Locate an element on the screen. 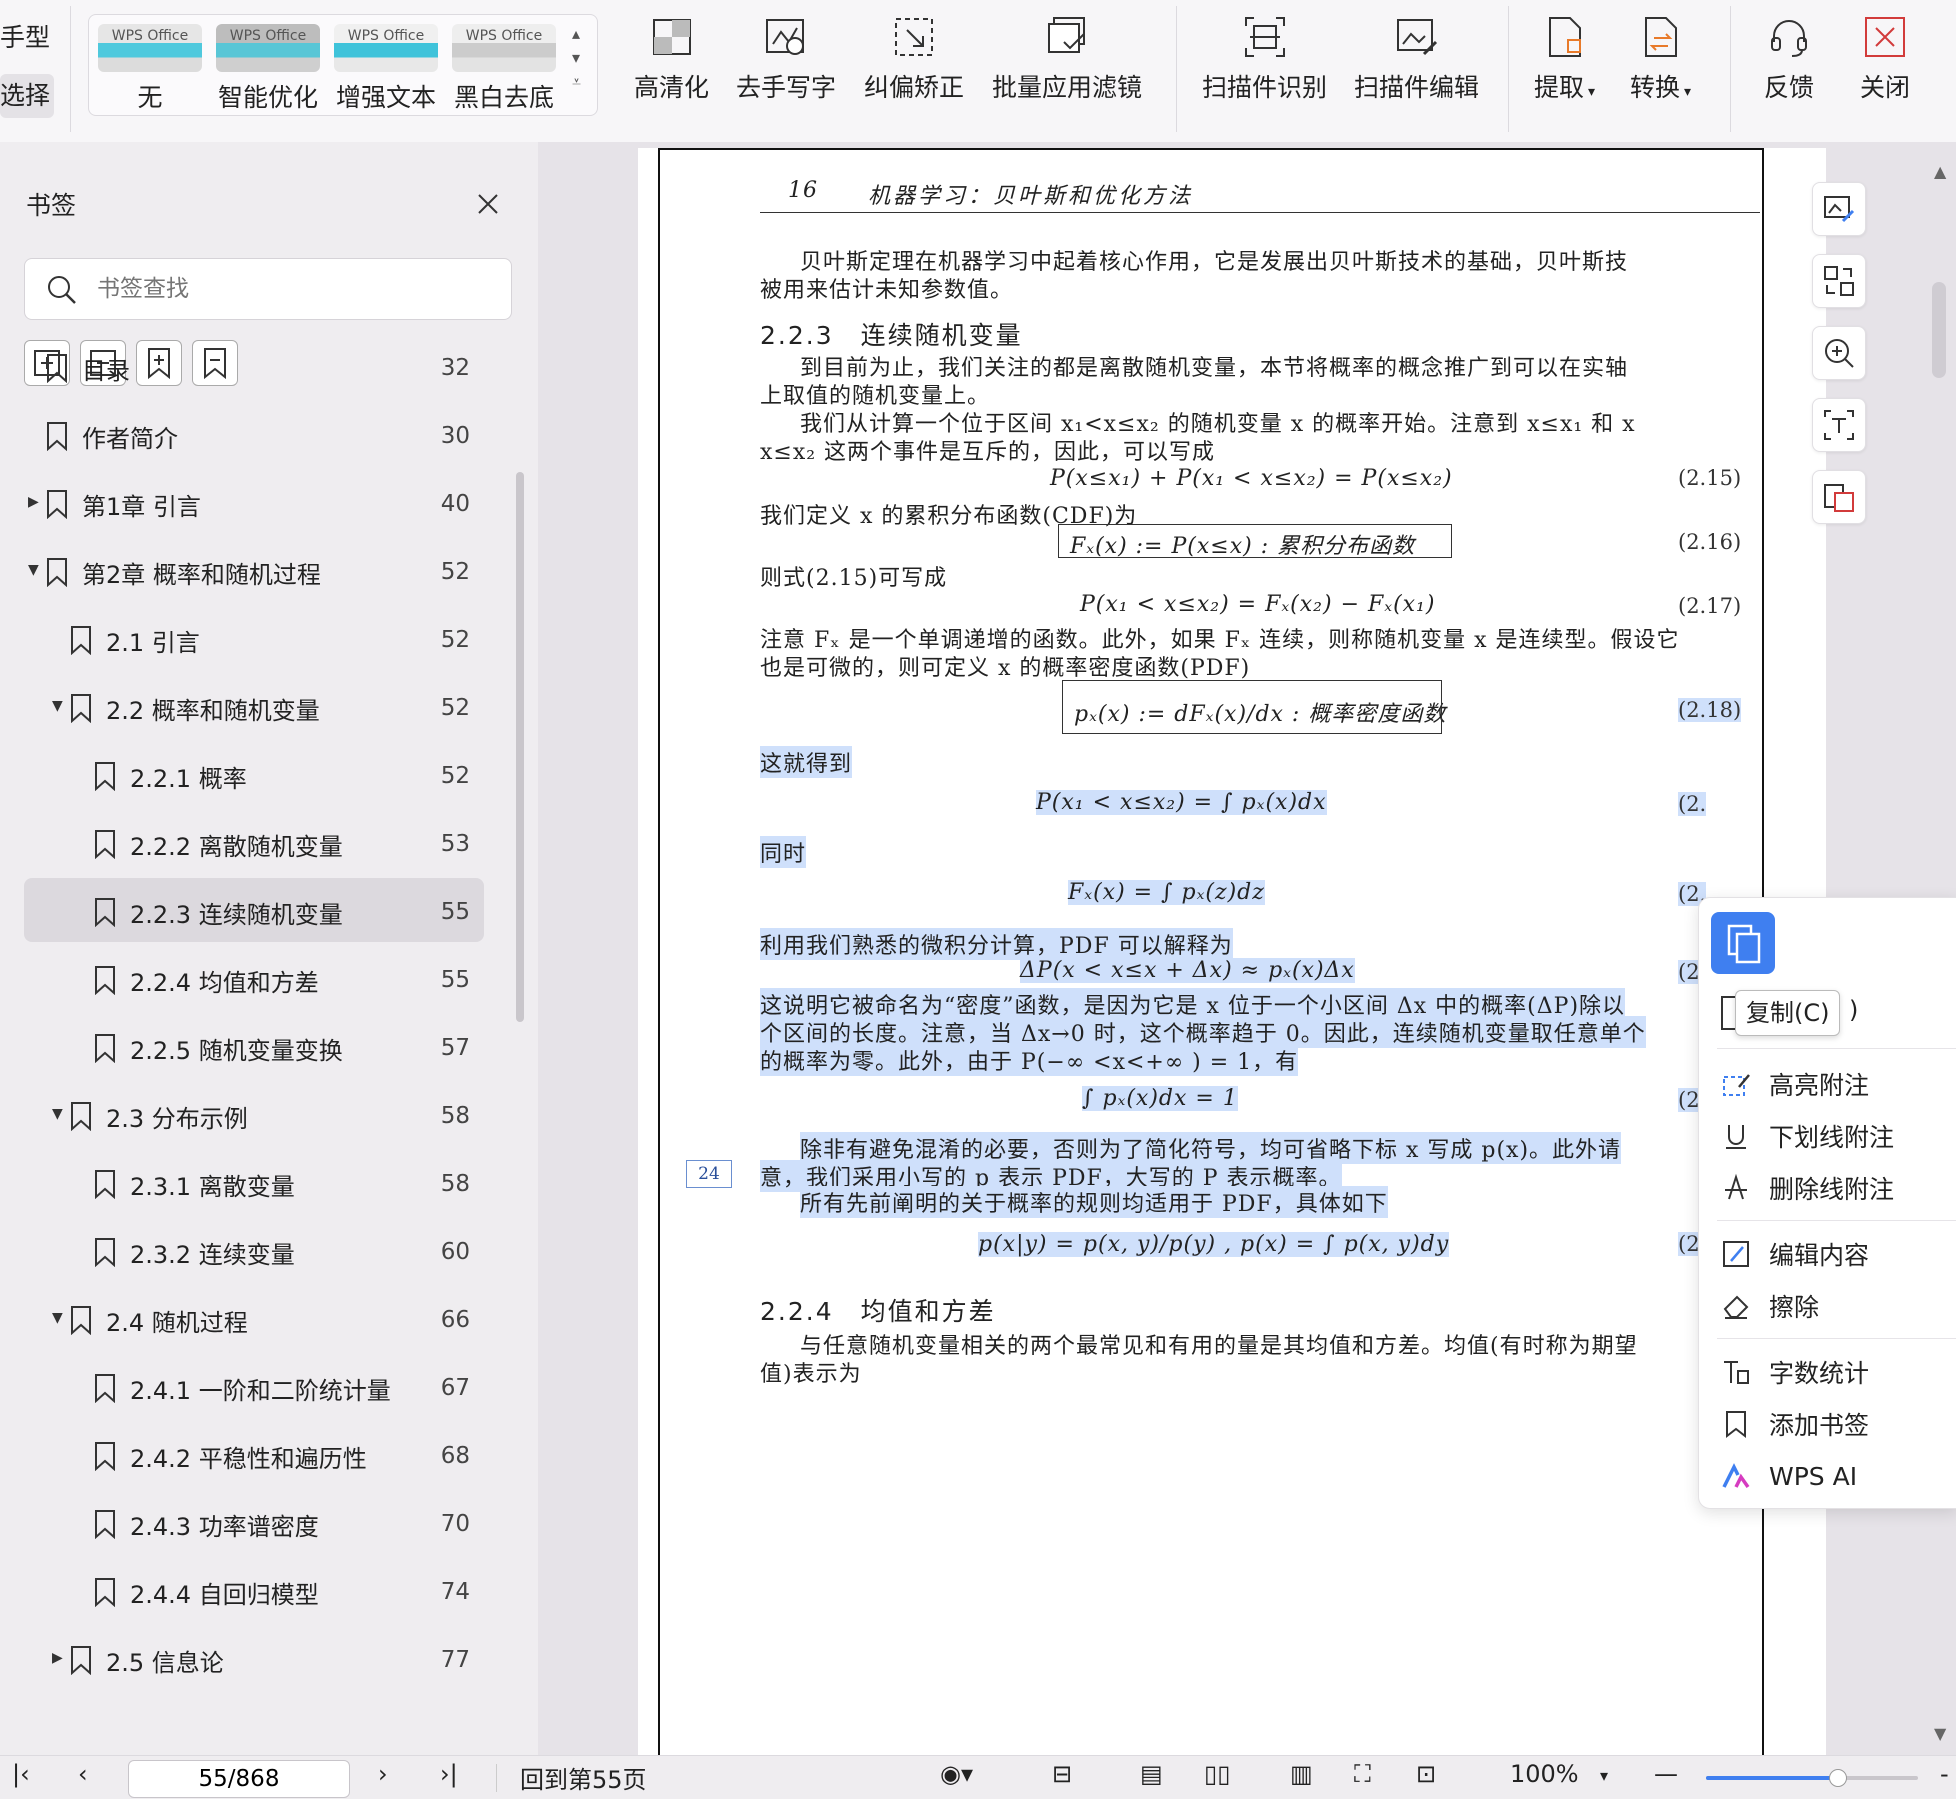 Image resolution: width=1956 pixels, height=1799 pixels. convert-icon is located at coordinates (1660, 37).